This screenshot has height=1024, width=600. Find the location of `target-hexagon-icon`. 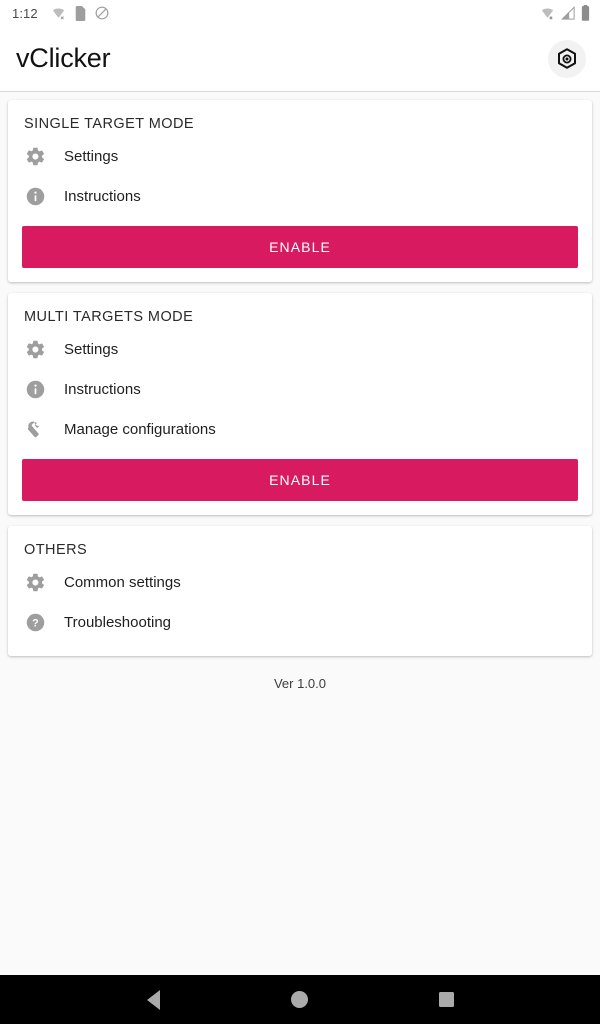

target-hexagon-icon is located at coordinates (567, 58).